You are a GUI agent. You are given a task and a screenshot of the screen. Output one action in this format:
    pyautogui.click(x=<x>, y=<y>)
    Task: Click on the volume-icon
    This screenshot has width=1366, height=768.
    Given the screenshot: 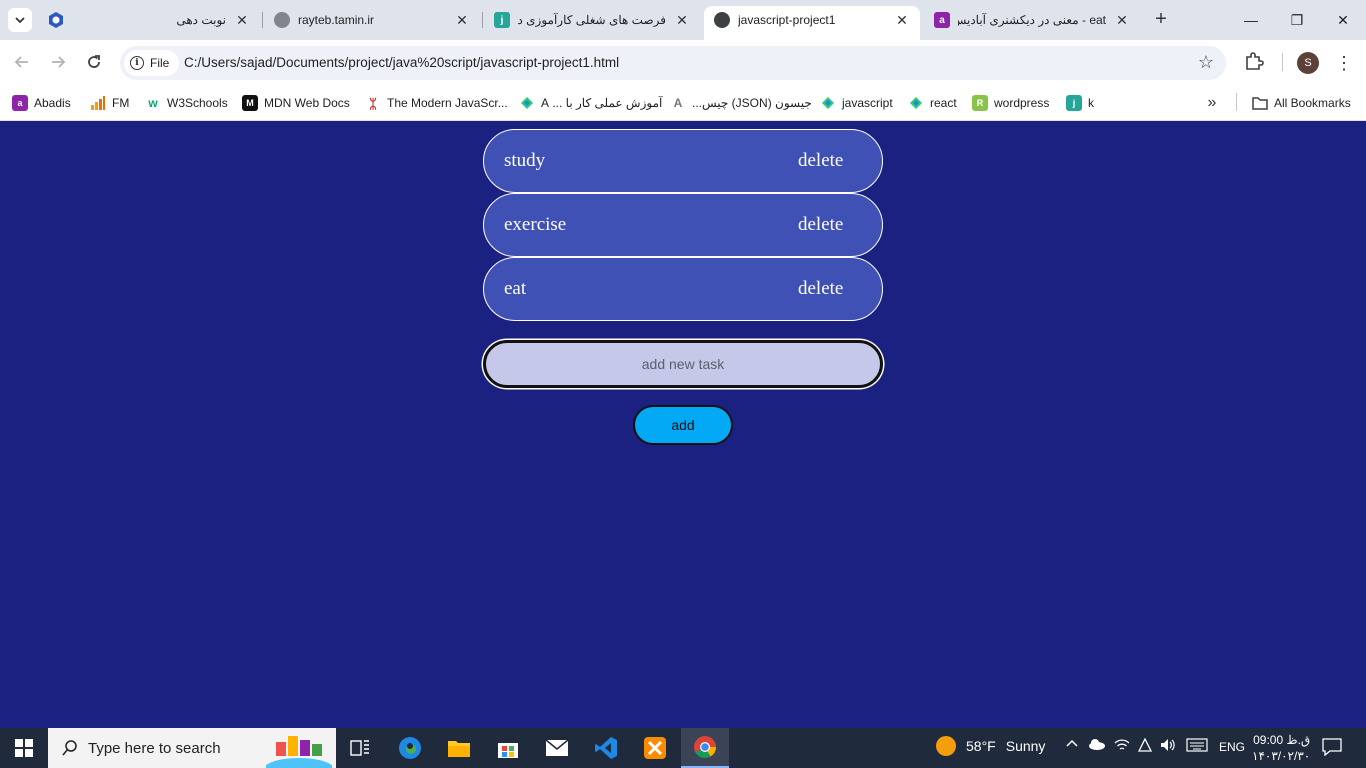 What is the action you would take?
    pyautogui.click(x=1168, y=746)
    